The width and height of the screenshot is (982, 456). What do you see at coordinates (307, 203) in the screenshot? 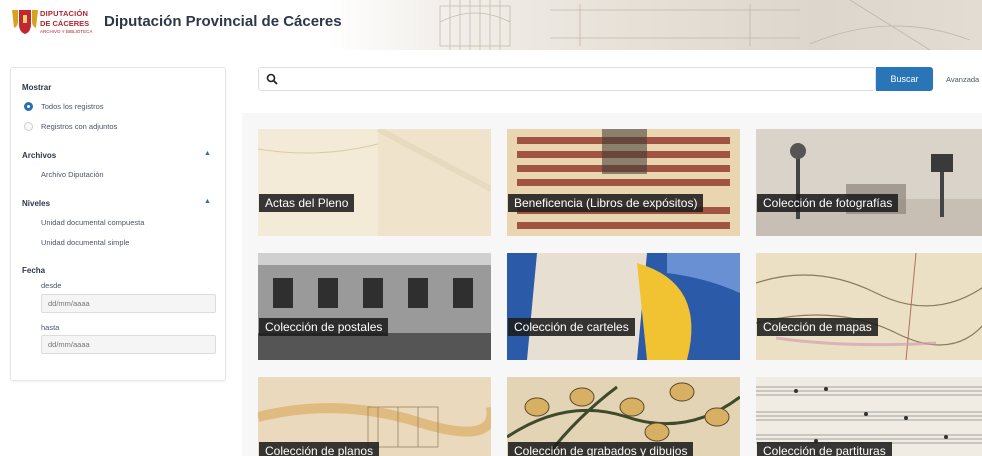
I see `collection-label: Actas del Pleno` at bounding box center [307, 203].